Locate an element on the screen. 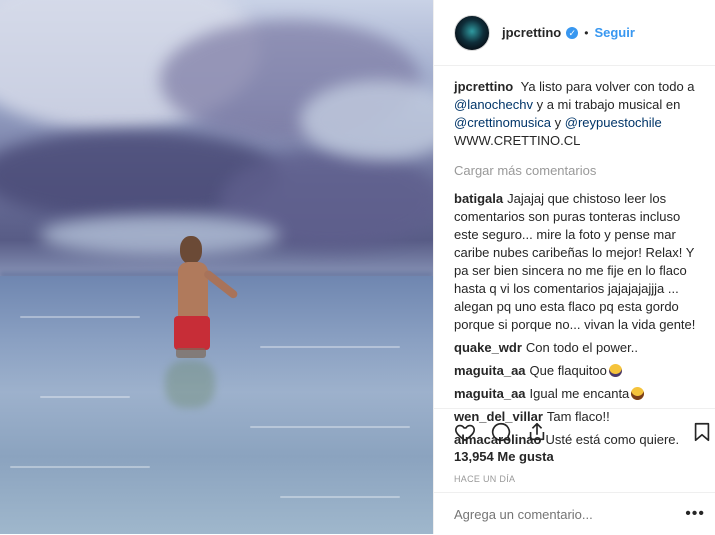 The width and height of the screenshot is (715, 535). load-more-comments-button: Cargar más comentarios is located at coordinates (580, 171).